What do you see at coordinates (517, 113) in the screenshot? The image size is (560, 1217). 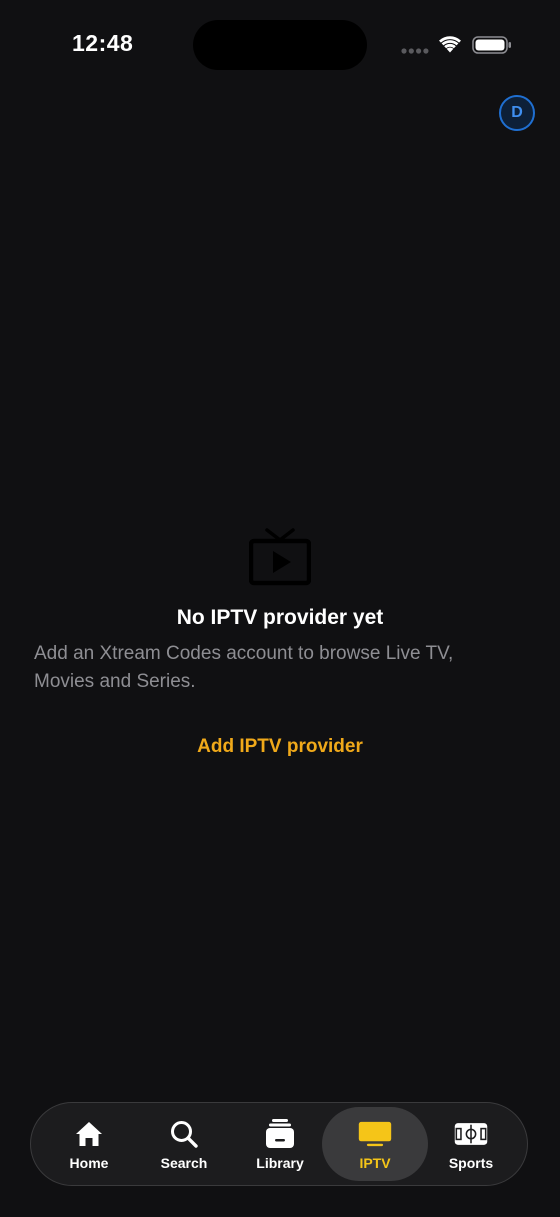 I see `profile-avatar: D` at bounding box center [517, 113].